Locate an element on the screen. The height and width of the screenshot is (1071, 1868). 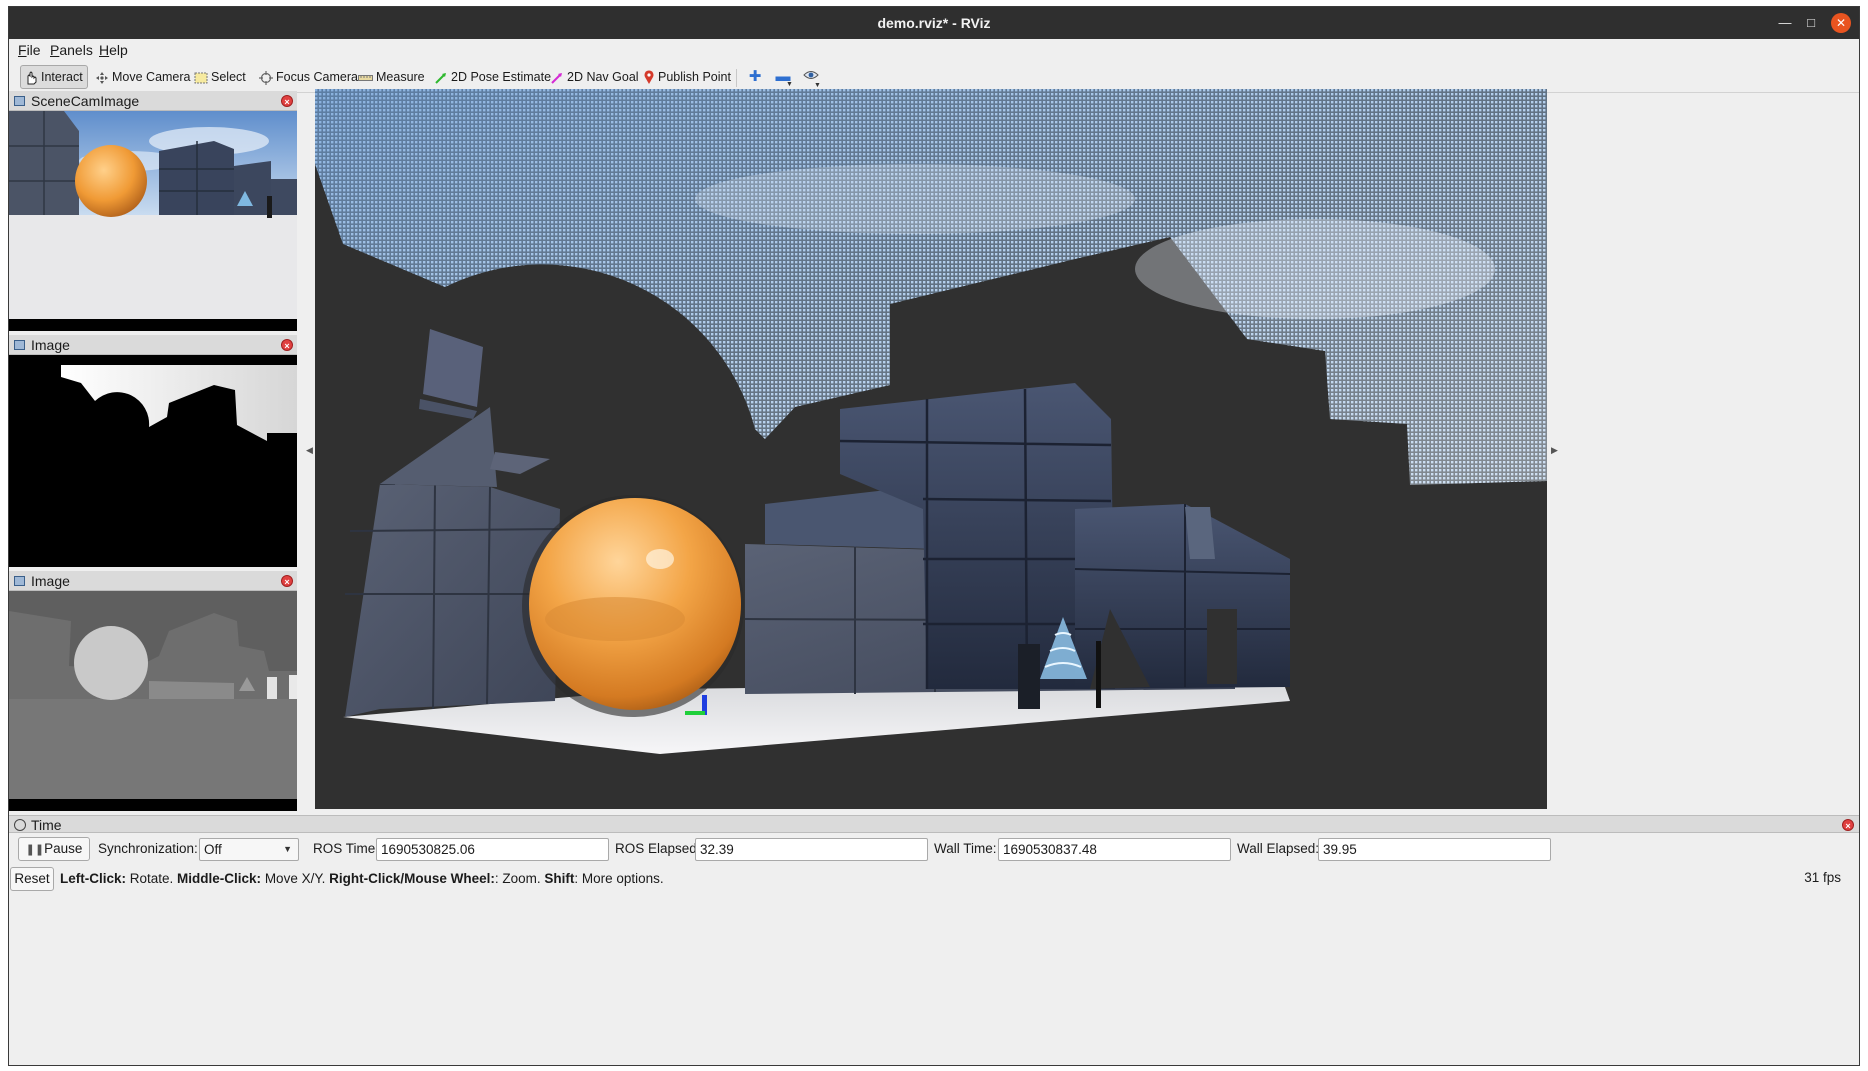
time-panel-header: Time × is located at coordinates (934, 824).